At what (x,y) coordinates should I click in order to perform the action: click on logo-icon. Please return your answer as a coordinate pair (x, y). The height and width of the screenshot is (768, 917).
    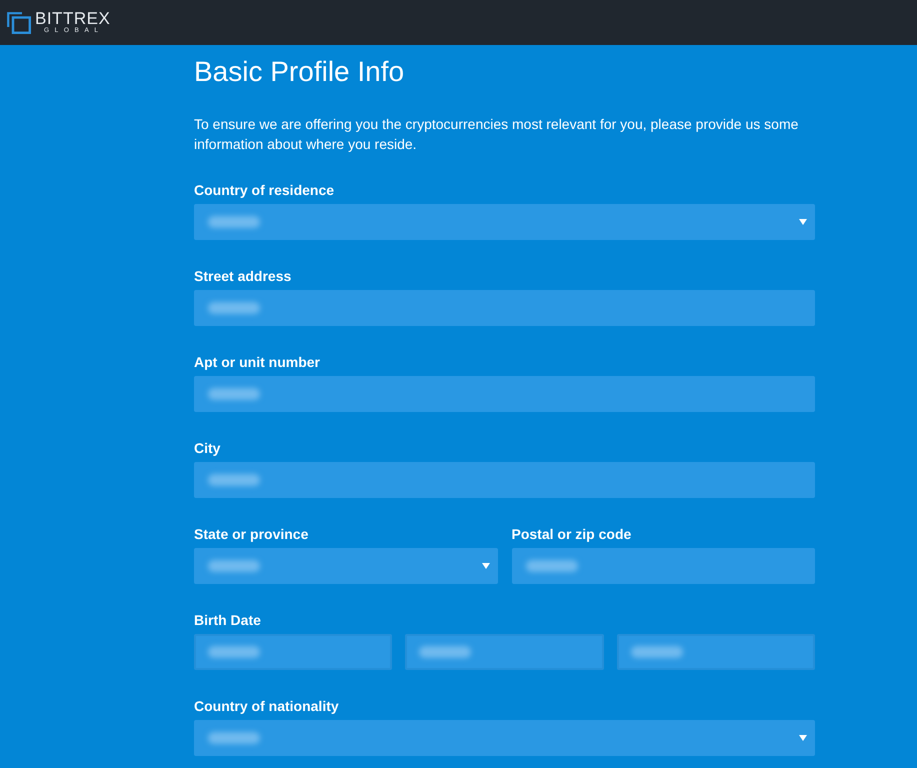
    Looking at the image, I should click on (19, 23).